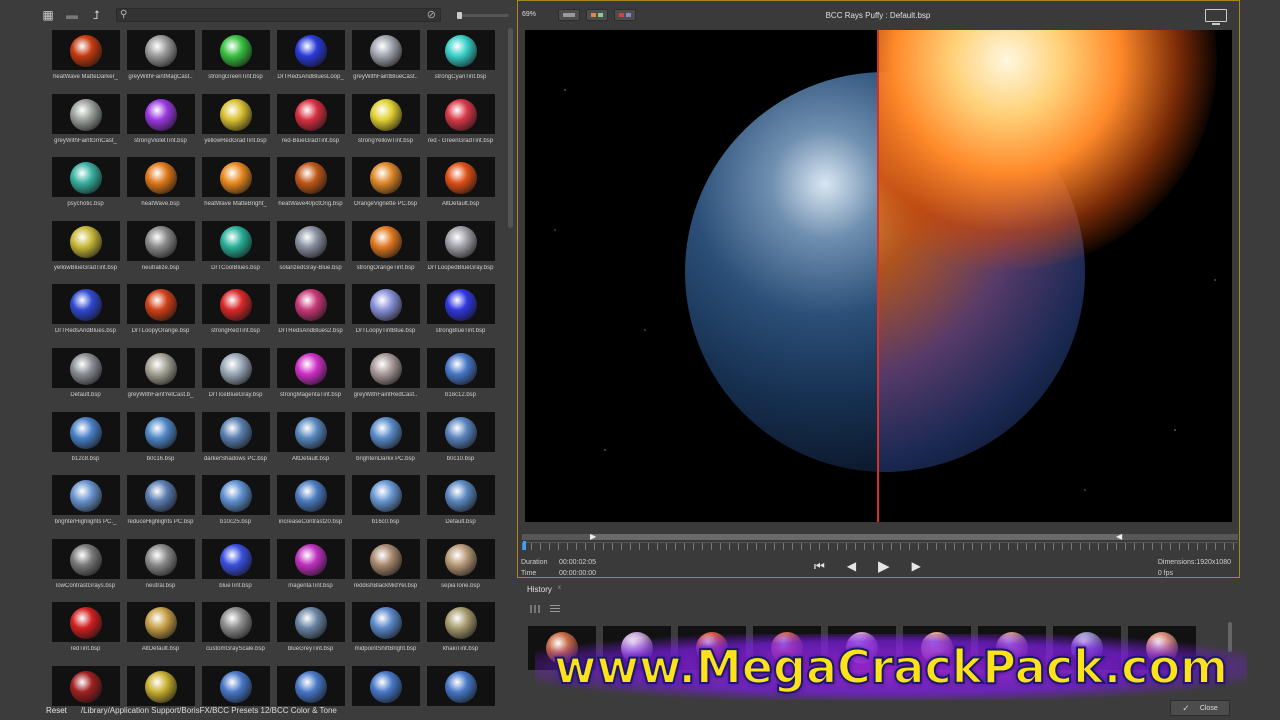 The height and width of the screenshot is (720, 1280). Describe the element at coordinates (625, 15) in the screenshot. I see `side-by-side-button` at that location.